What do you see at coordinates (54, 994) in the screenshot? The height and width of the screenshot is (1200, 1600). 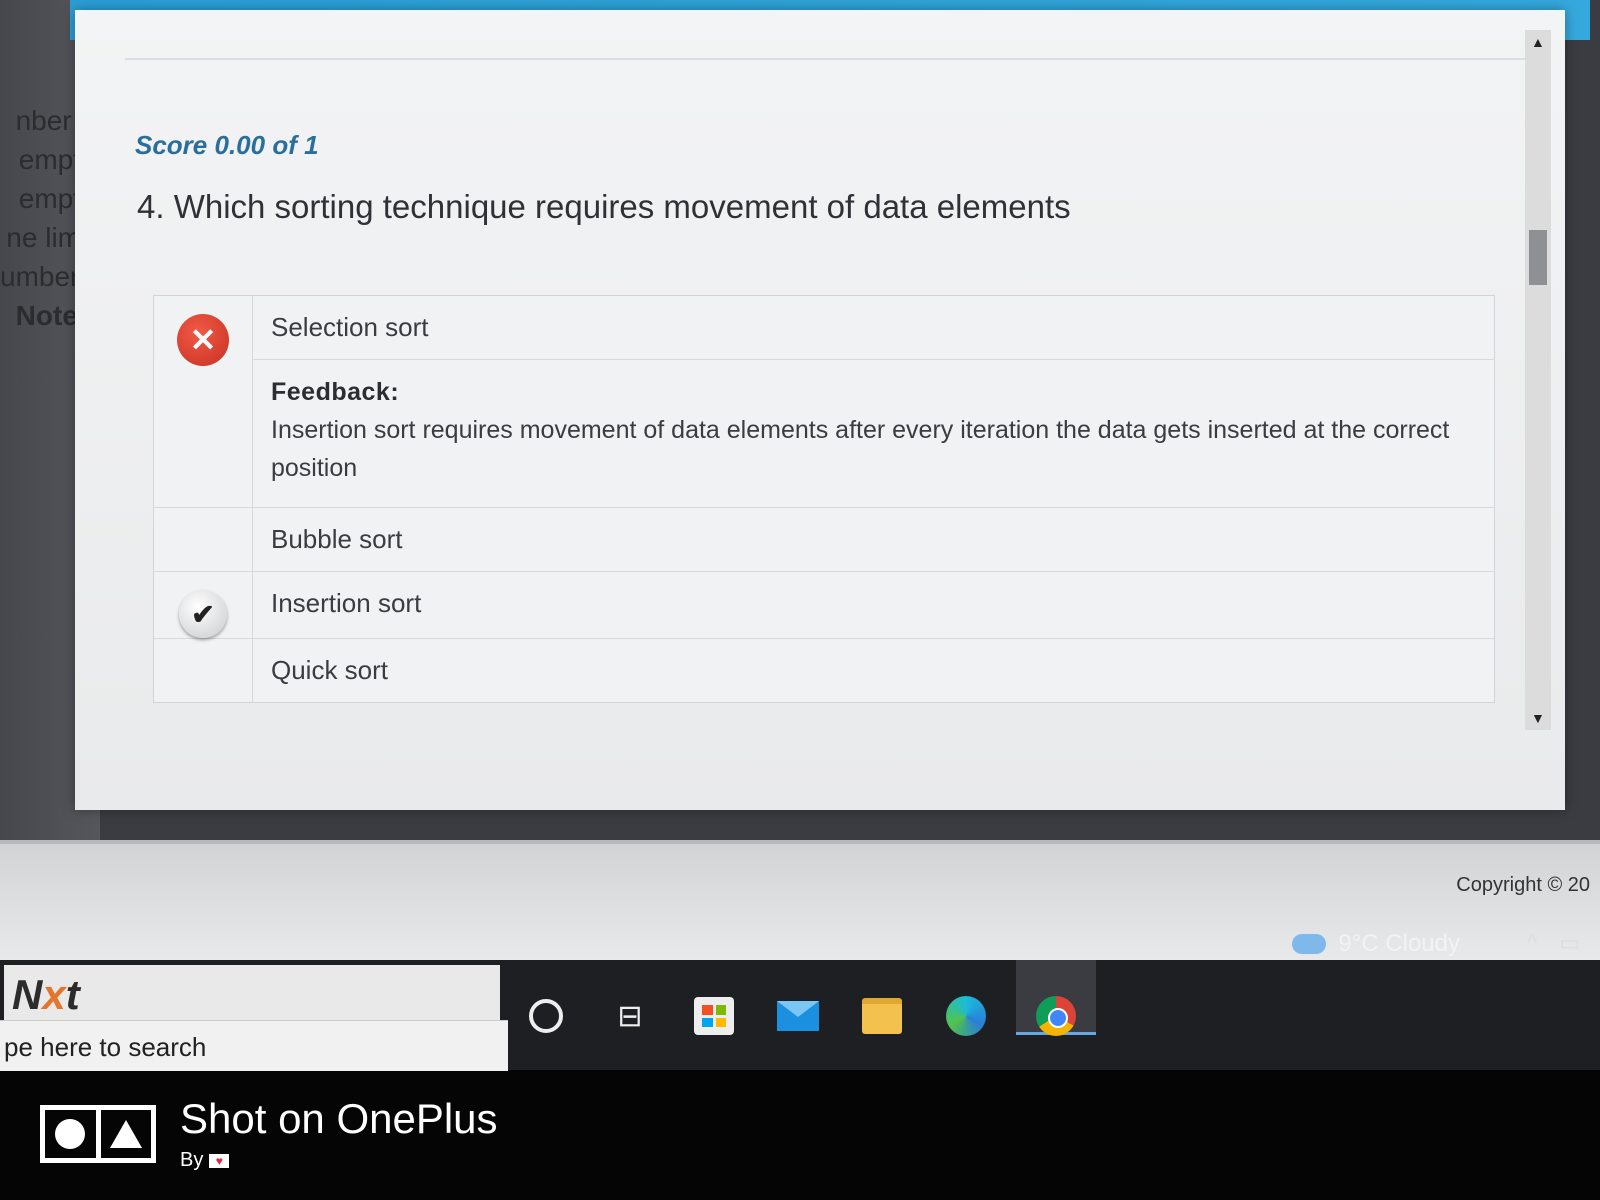 I see `brand-letter: x` at bounding box center [54, 994].